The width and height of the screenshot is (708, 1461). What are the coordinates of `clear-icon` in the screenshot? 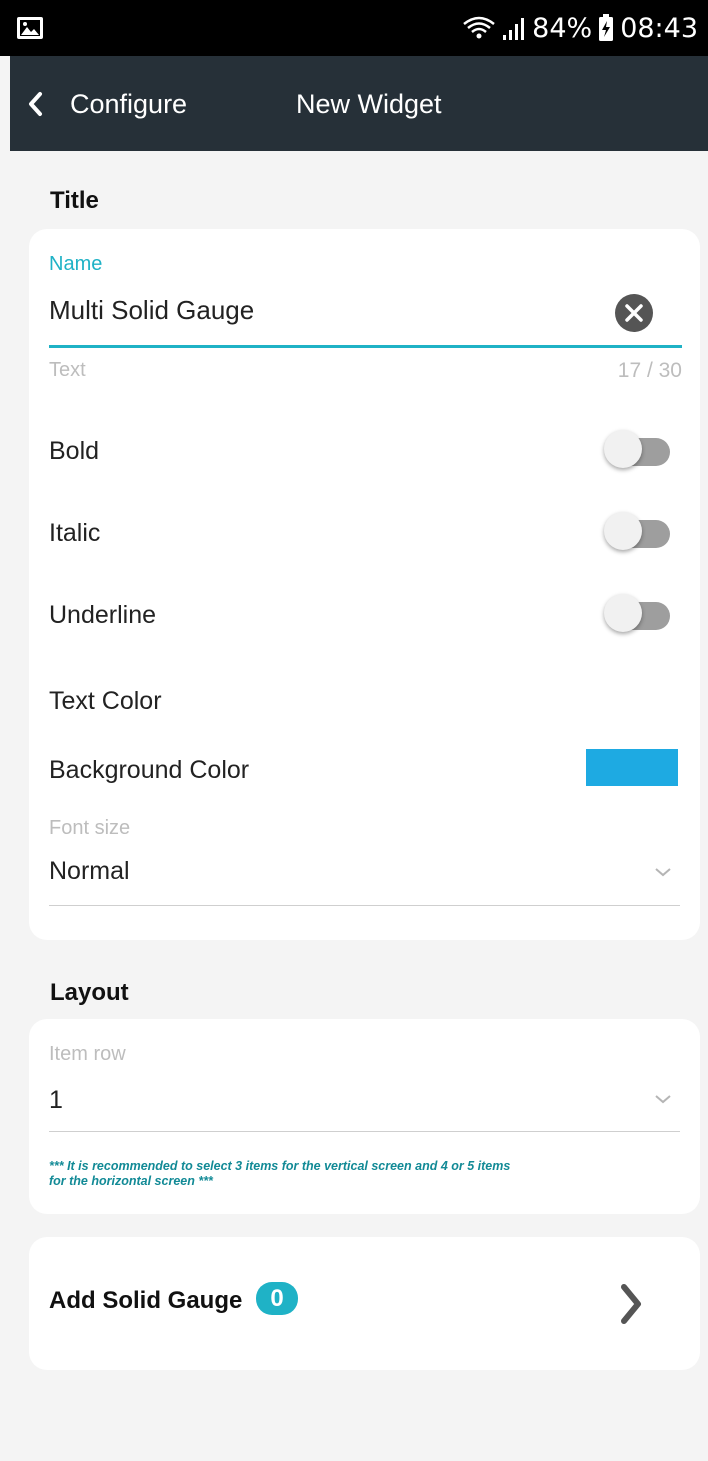 It's located at (634, 313).